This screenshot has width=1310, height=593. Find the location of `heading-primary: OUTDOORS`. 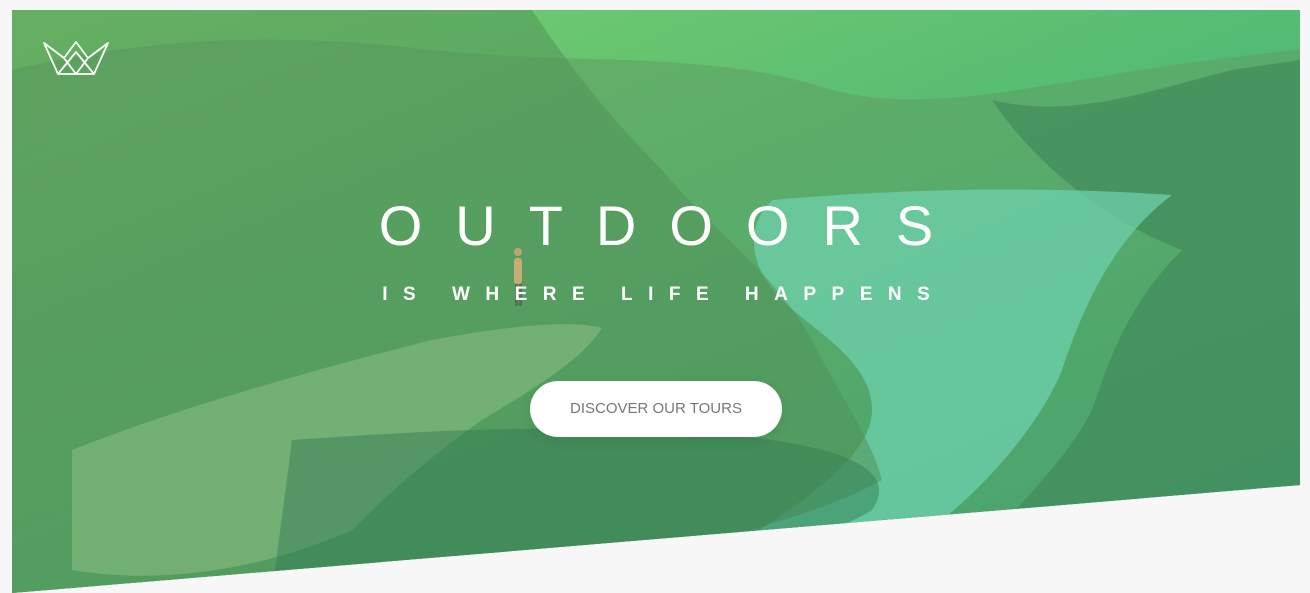

heading-primary: OUTDOORS is located at coordinates (672, 225).